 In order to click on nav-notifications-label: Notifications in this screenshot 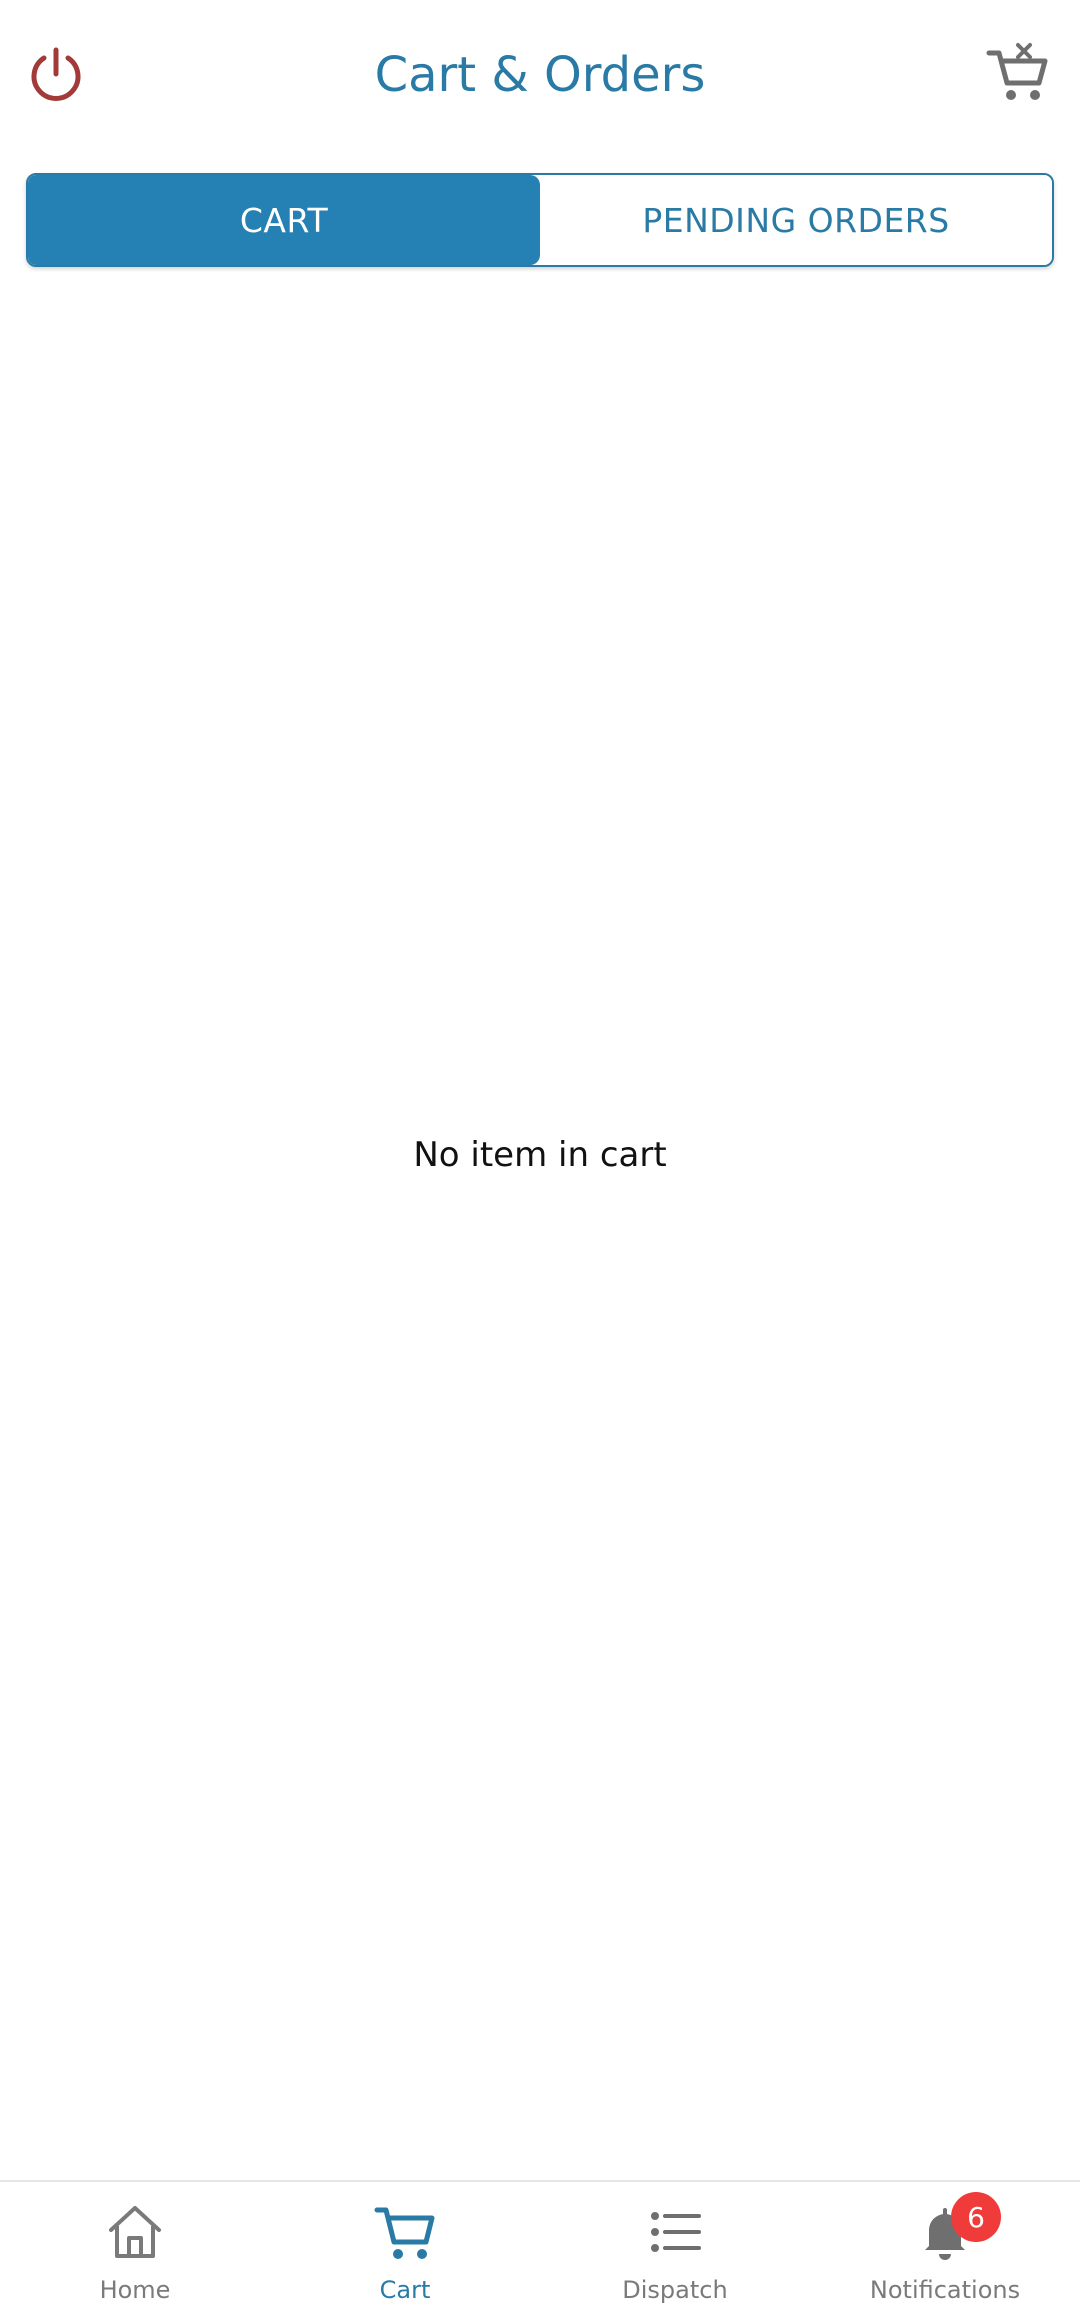, I will do `click(945, 2290)`.